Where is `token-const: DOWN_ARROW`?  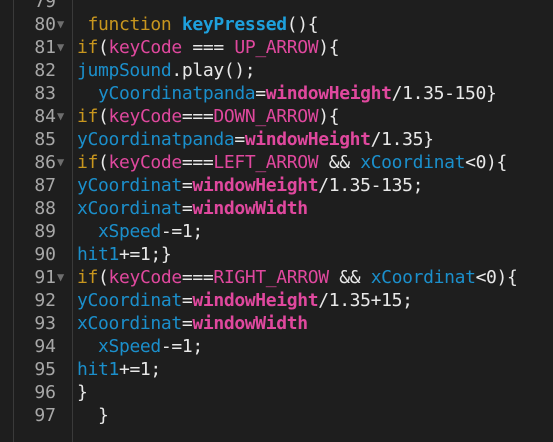 token-const: DOWN_ARROW is located at coordinates (266, 116).